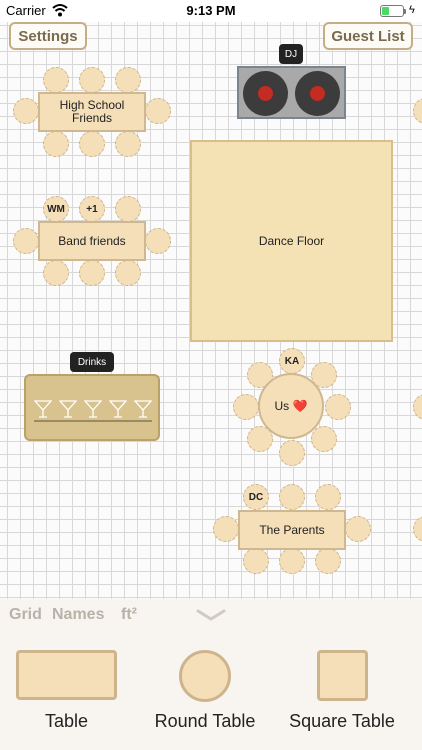 This screenshot has width=422, height=750. Describe the element at coordinates (291, 54) in the screenshot. I see `dj-tag: DJ` at that location.